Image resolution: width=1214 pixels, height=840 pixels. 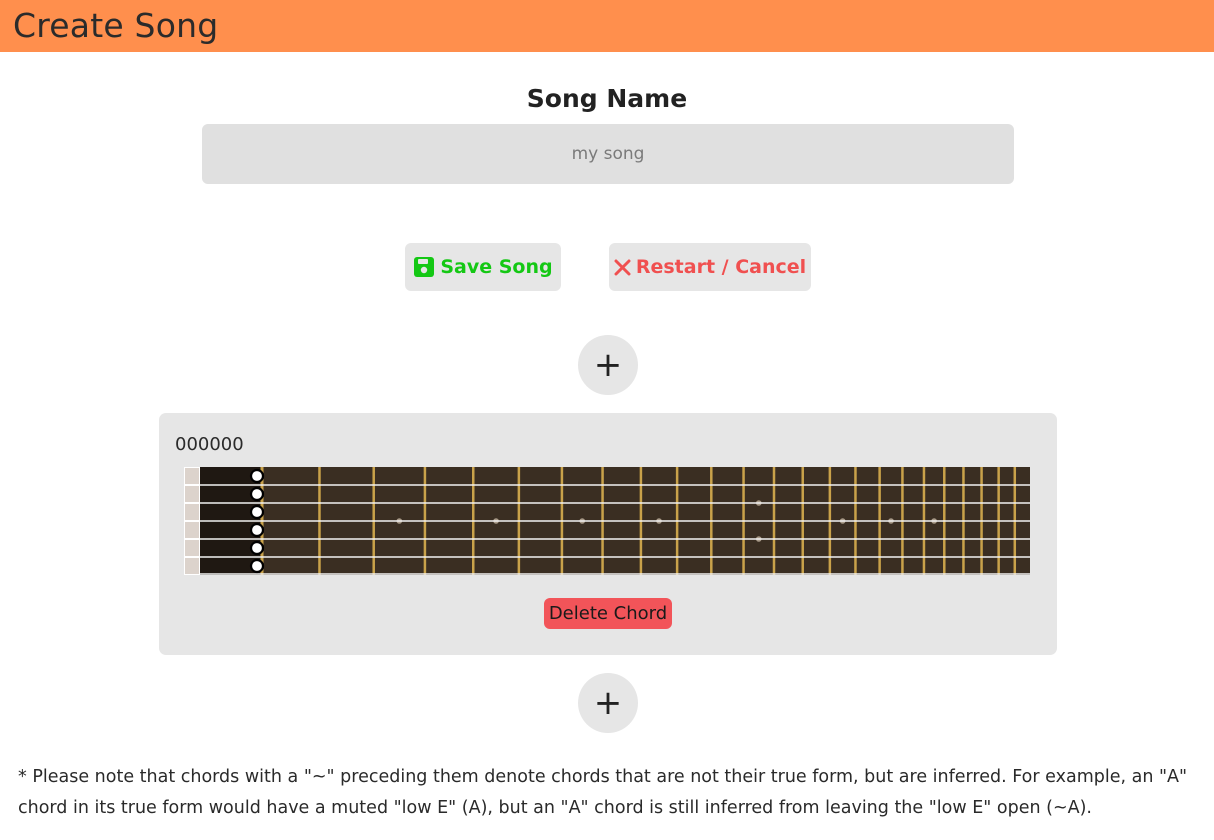 What do you see at coordinates (496, 267) in the screenshot?
I see `save-song-label: Save Song` at bounding box center [496, 267].